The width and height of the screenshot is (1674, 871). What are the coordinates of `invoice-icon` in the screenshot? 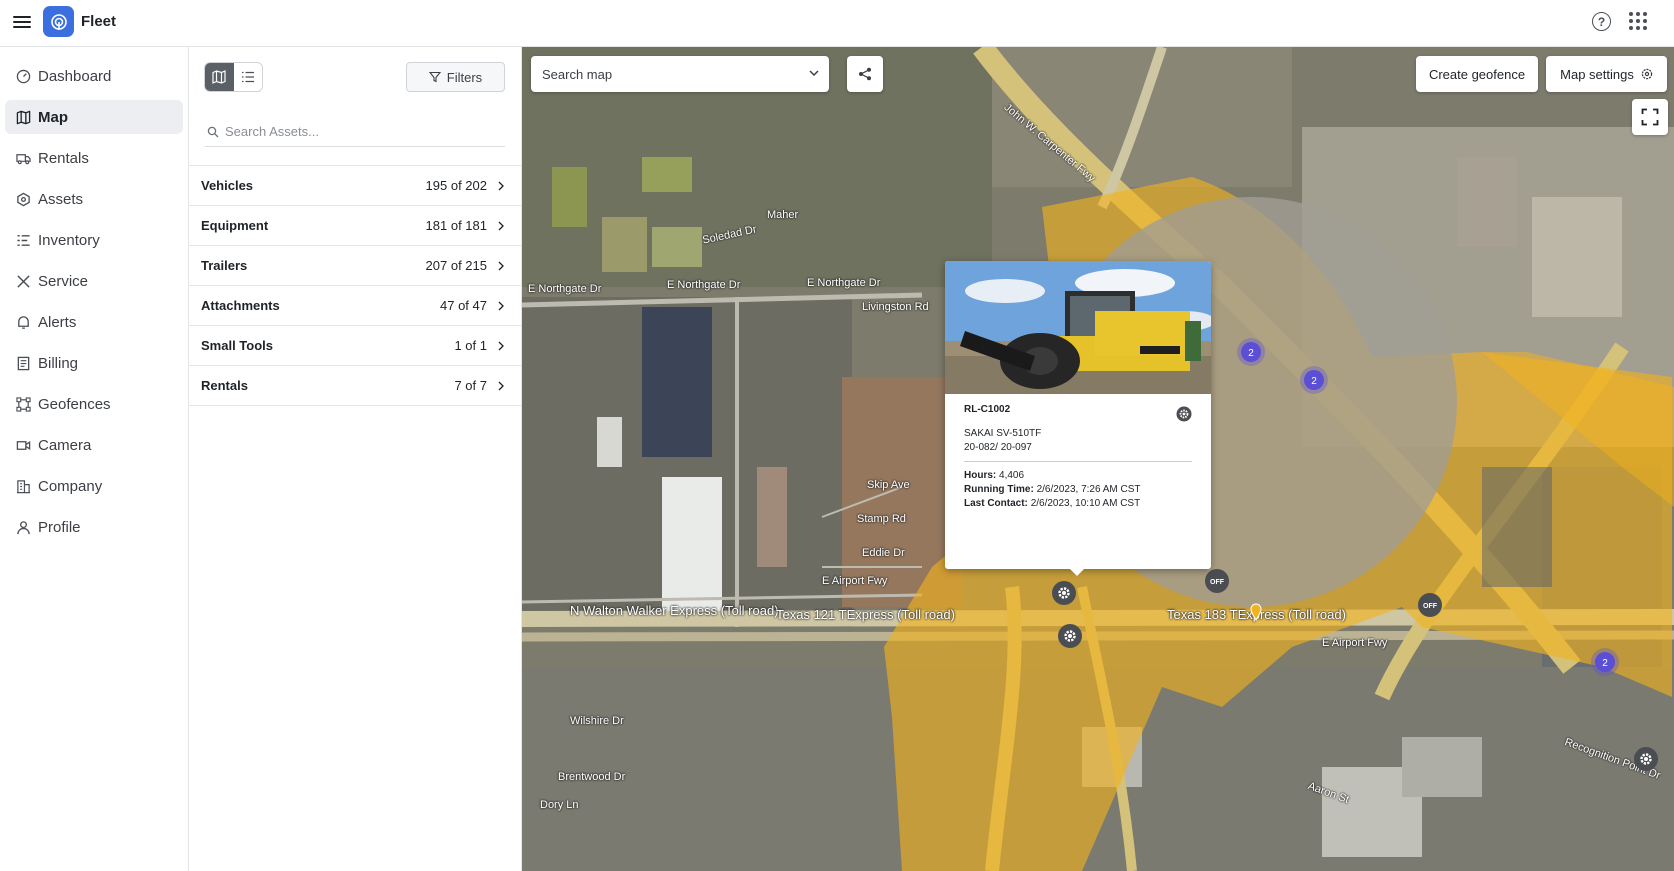 It's located at (23, 363).